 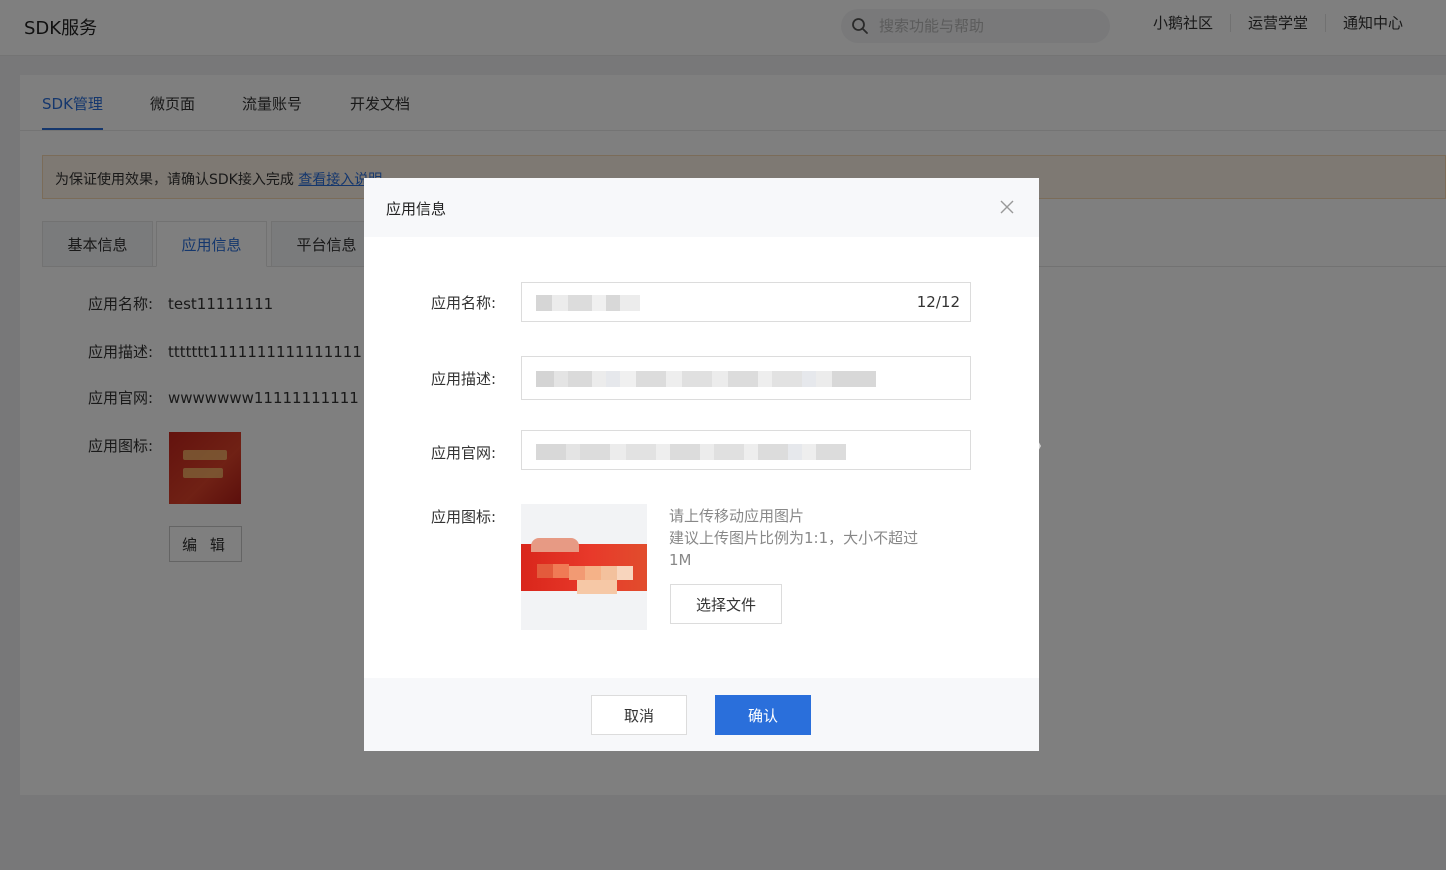 I want to click on app-name-input: 12/12, so click(x=746, y=302).